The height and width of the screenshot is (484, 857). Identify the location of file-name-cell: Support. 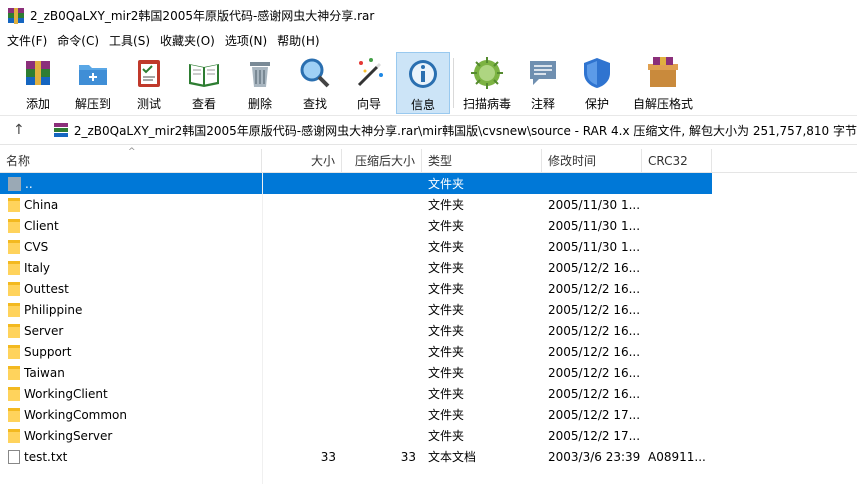
(131, 351).